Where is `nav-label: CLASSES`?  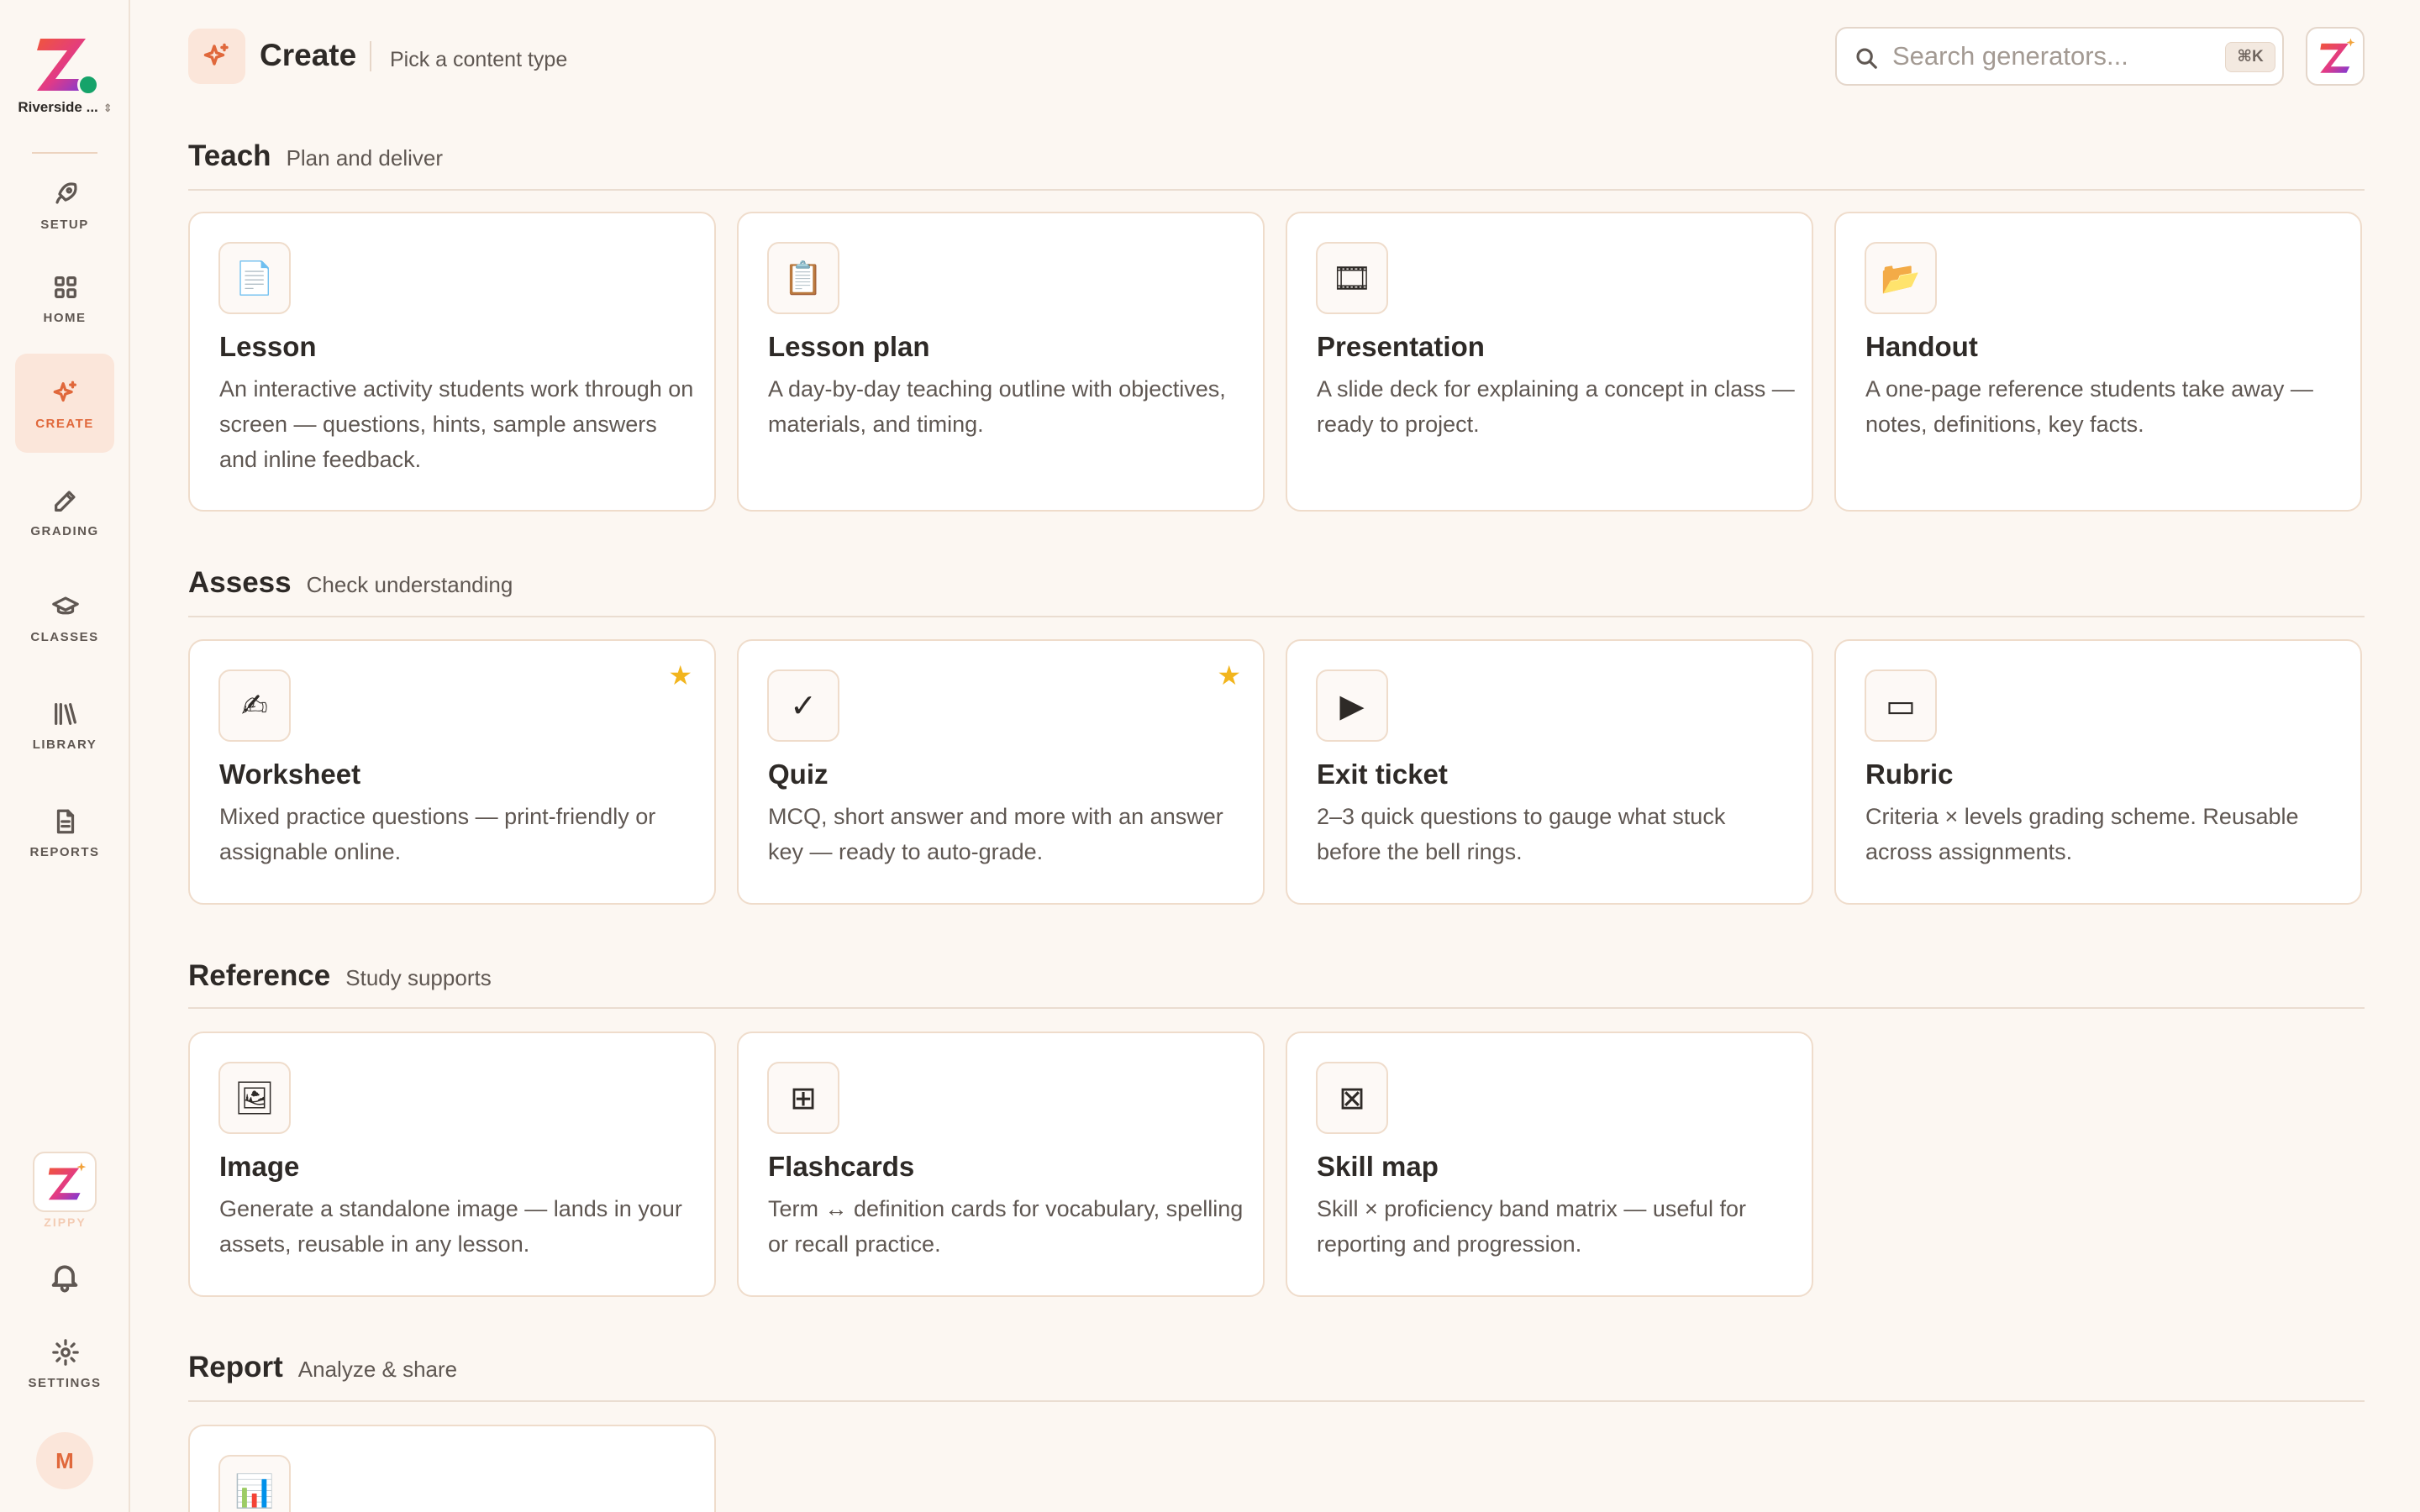 nav-label: CLASSES is located at coordinates (64, 637).